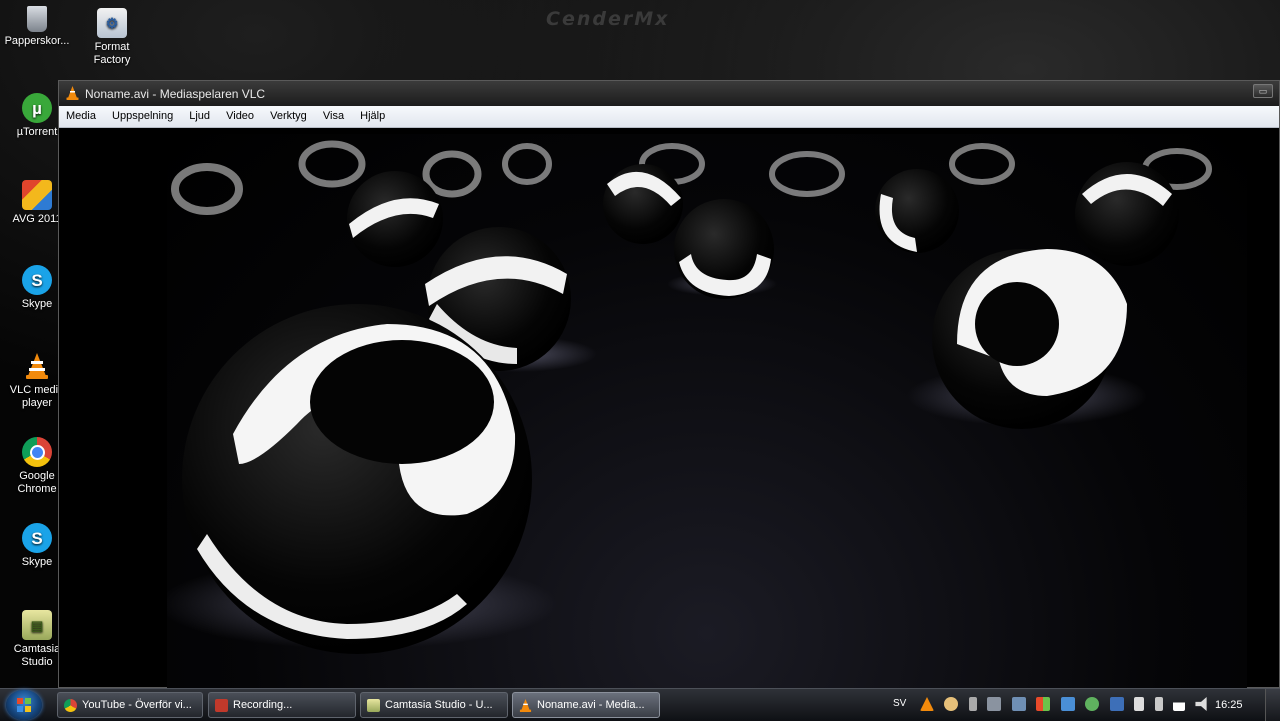 Image resolution: width=1280 pixels, height=721 pixels. I want to click on menu-ljud: Ljud, so click(199, 116).